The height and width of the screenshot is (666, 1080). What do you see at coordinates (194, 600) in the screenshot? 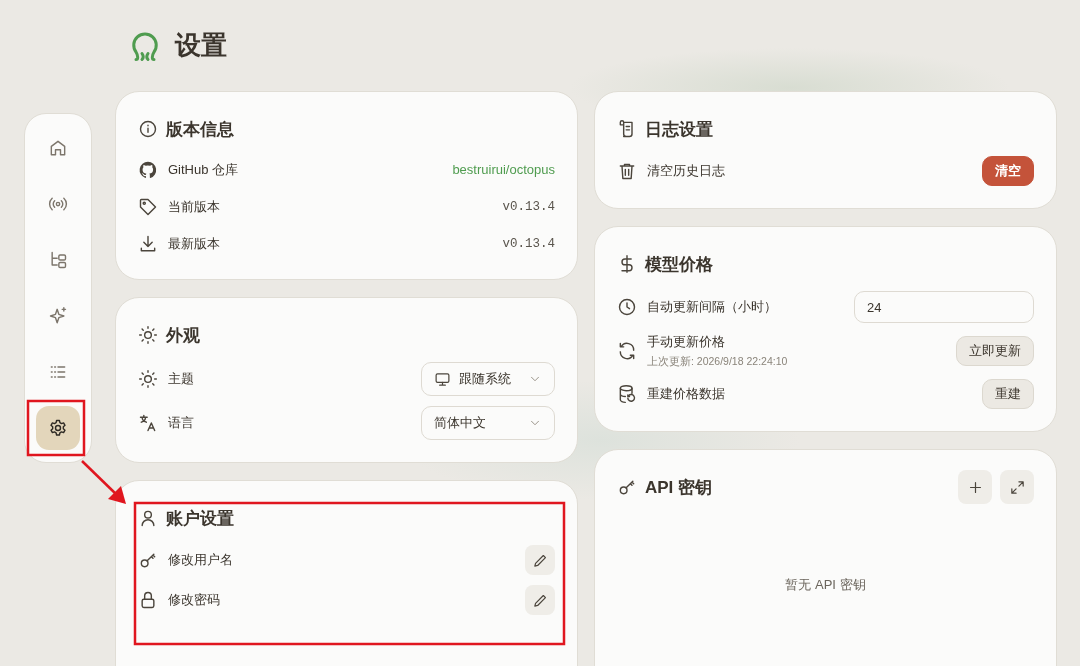
I see `setting-label: 修改密码` at bounding box center [194, 600].